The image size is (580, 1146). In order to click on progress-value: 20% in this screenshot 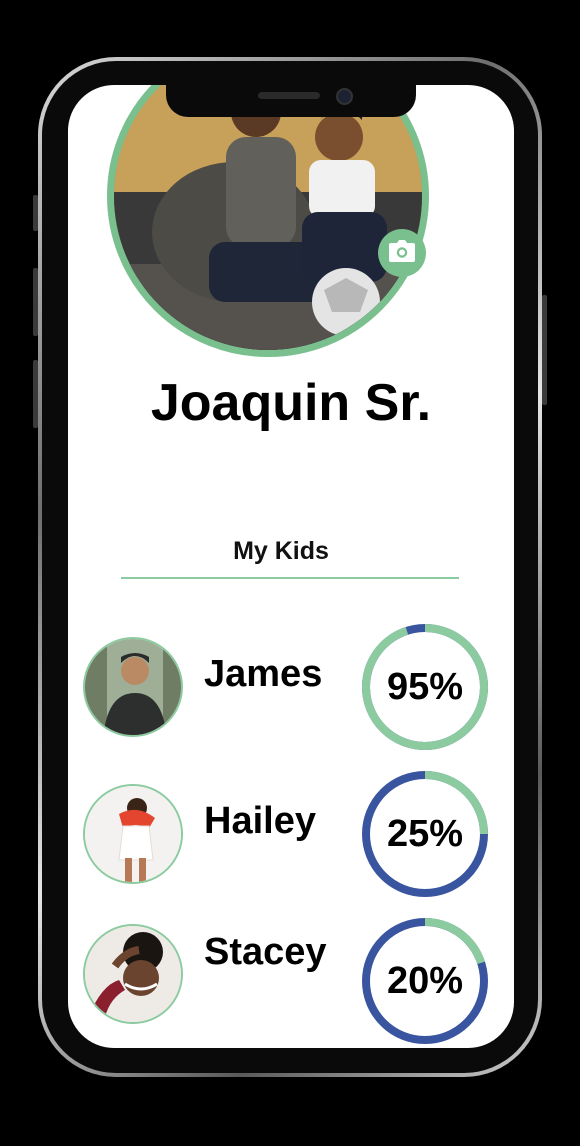, I will do `click(425, 981)`.